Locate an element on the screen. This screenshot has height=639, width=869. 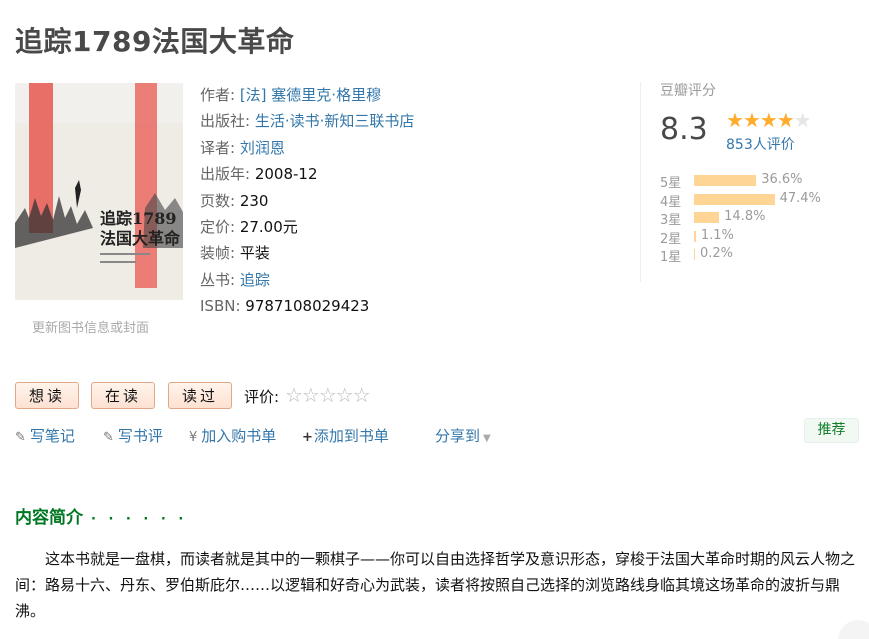
rating-bar-percent: 36.6% is located at coordinates (782, 179).